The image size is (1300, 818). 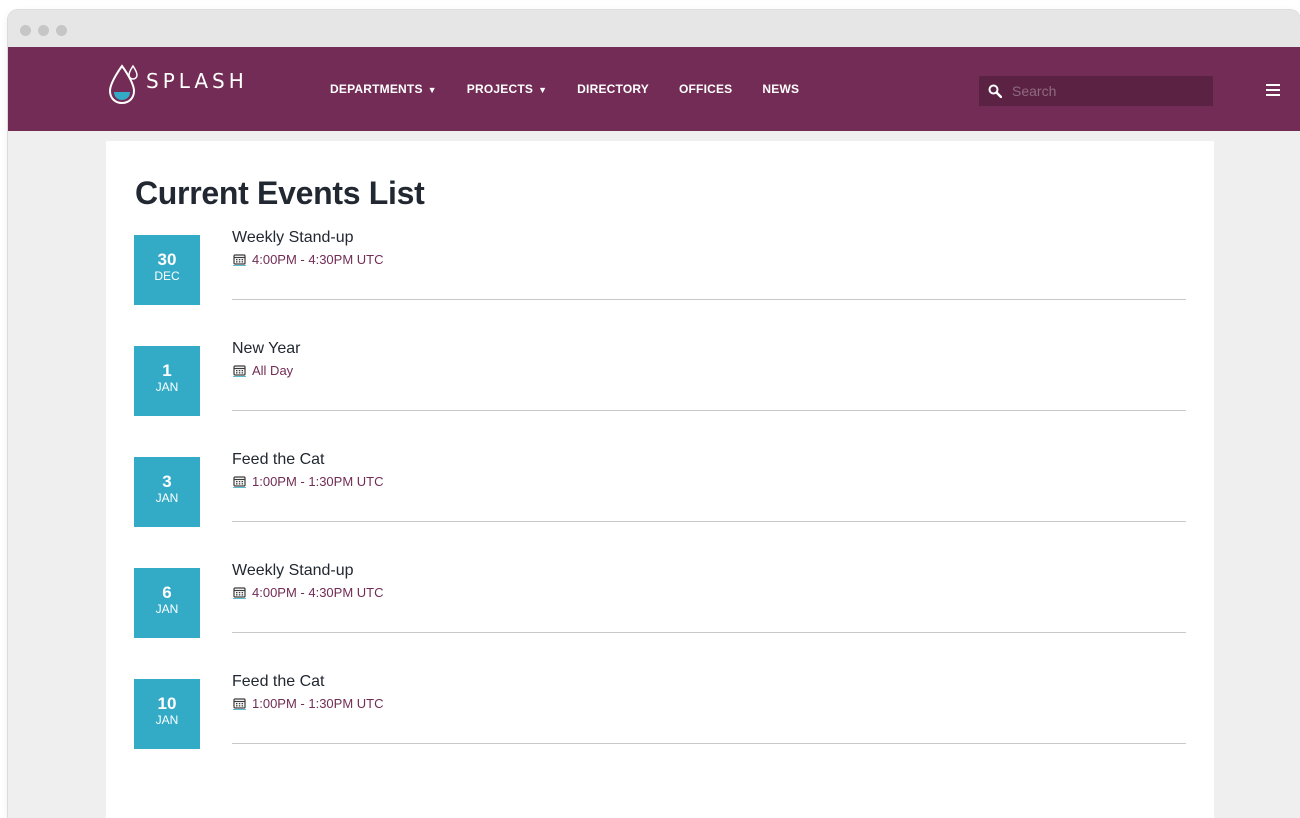 I want to click on window-titlebar, so click(x=654, y=28).